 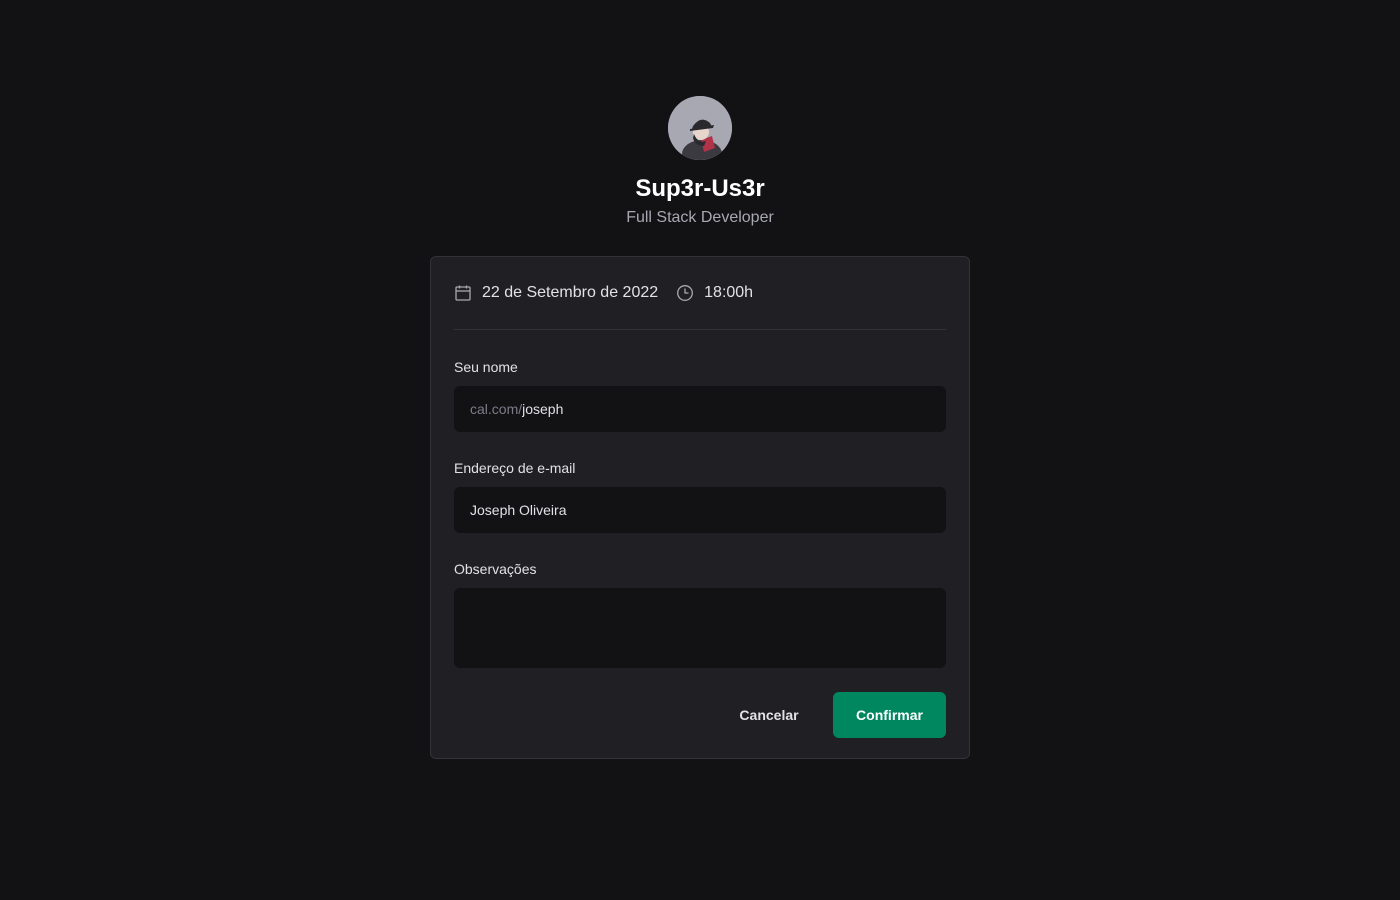 What do you see at coordinates (700, 628) in the screenshot?
I see `notes-textarea` at bounding box center [700, 628].